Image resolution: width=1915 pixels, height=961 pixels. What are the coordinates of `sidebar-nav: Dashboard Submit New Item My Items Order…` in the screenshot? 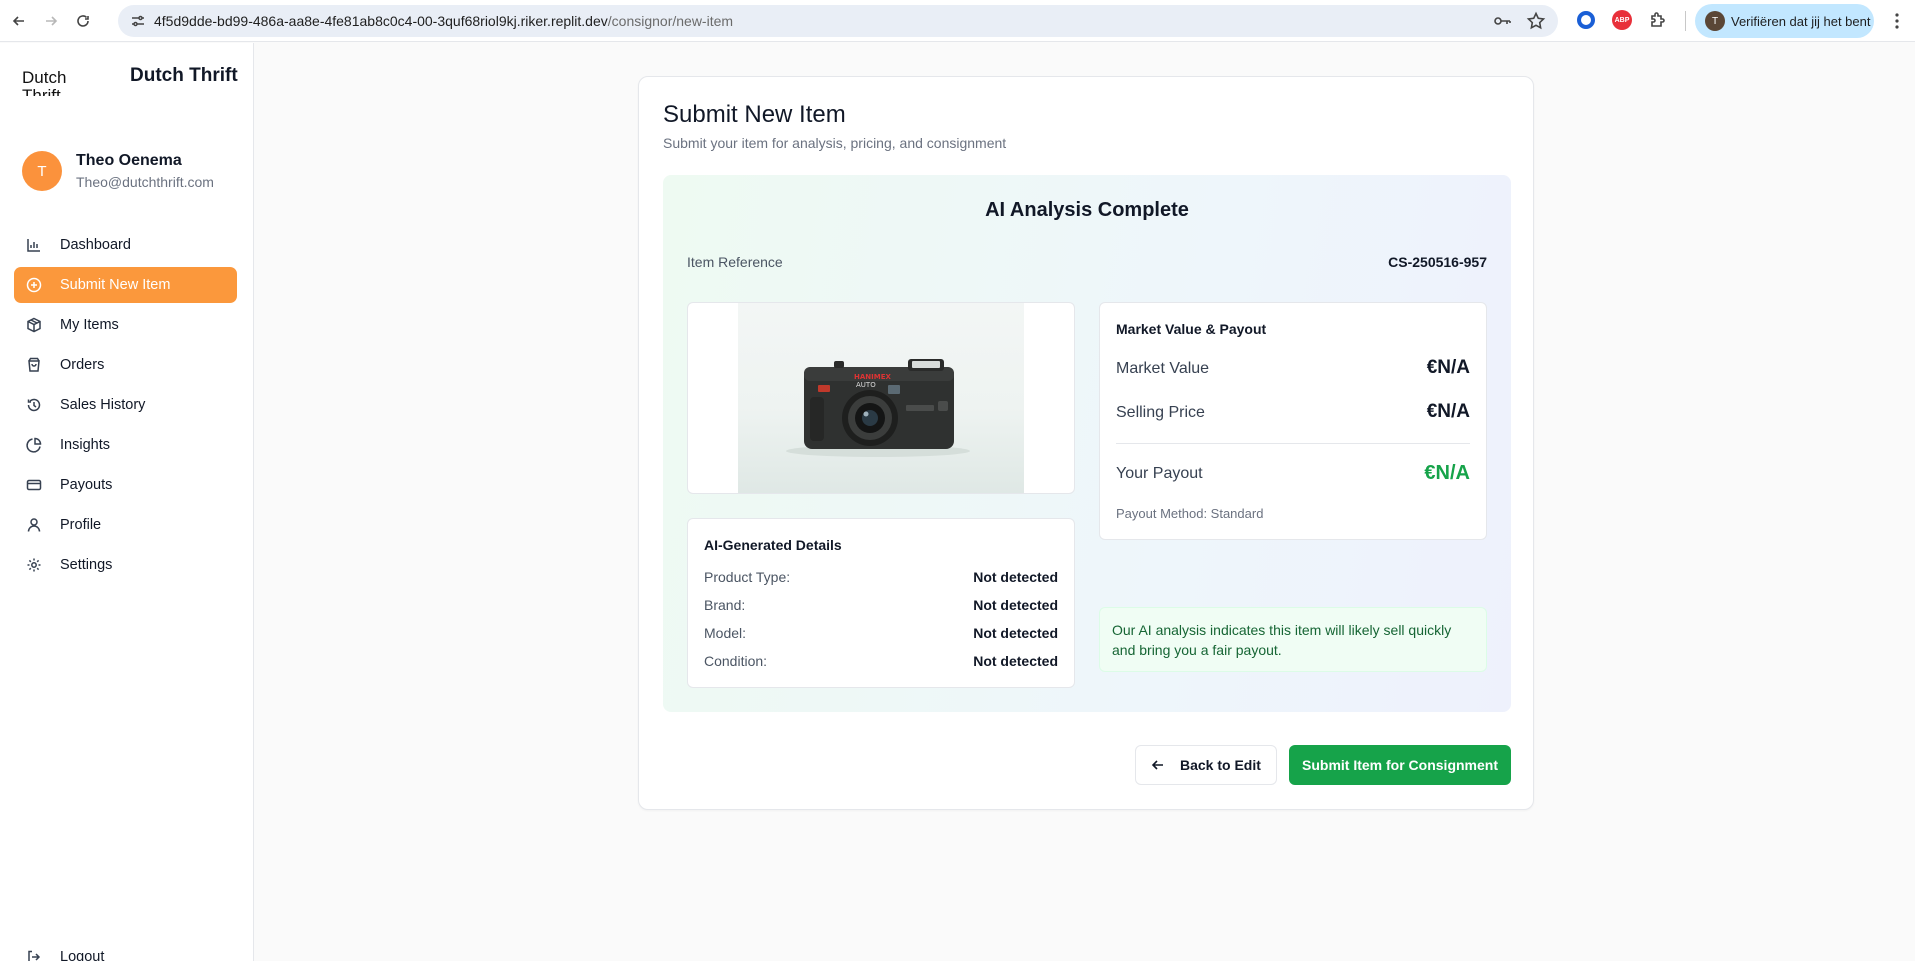 It's located at (125, 407).